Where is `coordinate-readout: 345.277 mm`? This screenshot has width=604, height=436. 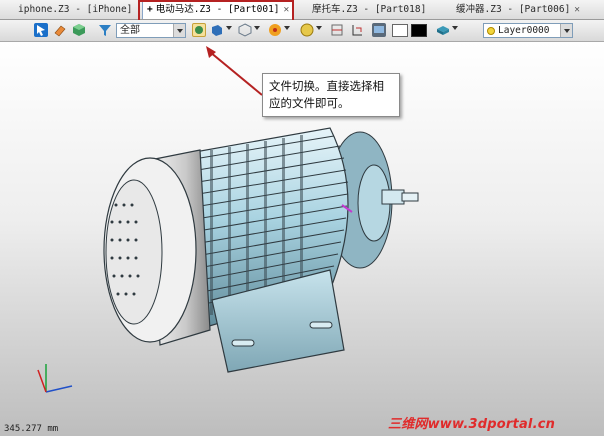 coordinate-readout: 345.277 mm is located at coordinates (31, 429).